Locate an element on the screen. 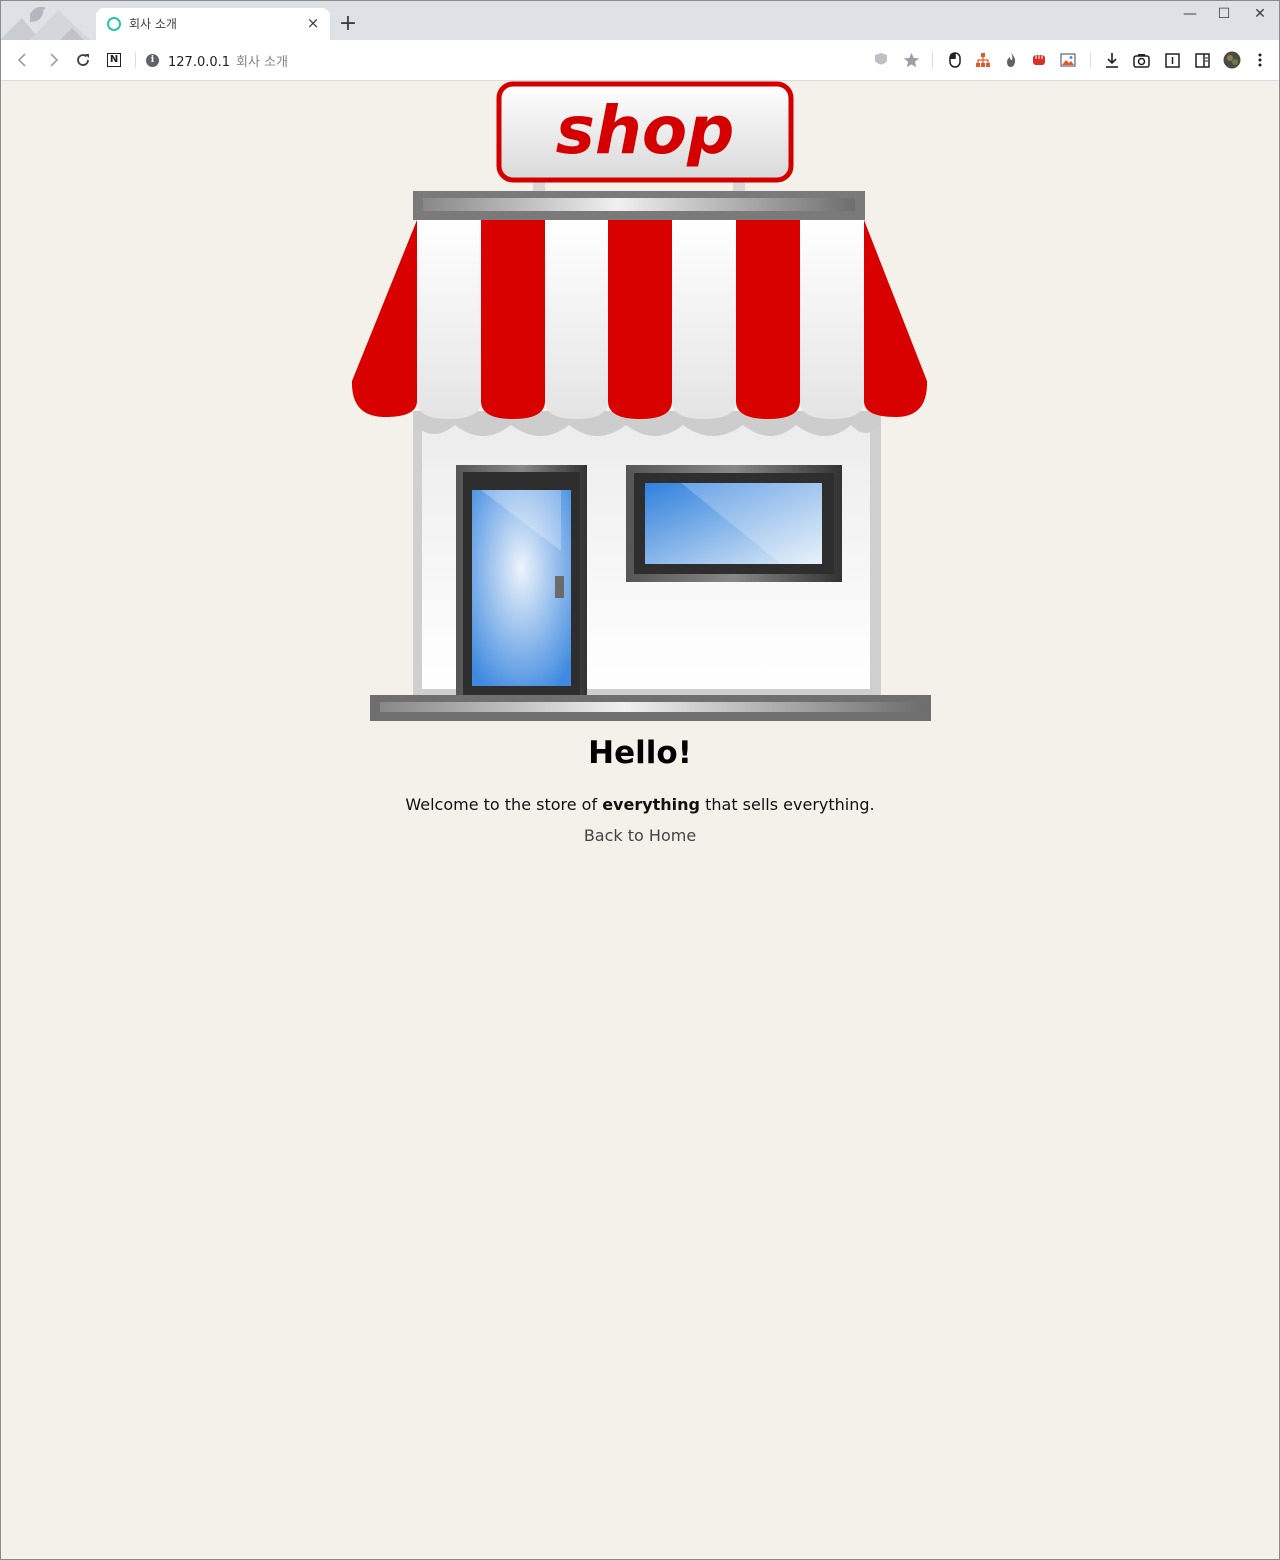 The height and width of the screenshot is (1560, 1280). address-bar: 127.0.0.1 회사 소개 is located at coordinates (228, 60).